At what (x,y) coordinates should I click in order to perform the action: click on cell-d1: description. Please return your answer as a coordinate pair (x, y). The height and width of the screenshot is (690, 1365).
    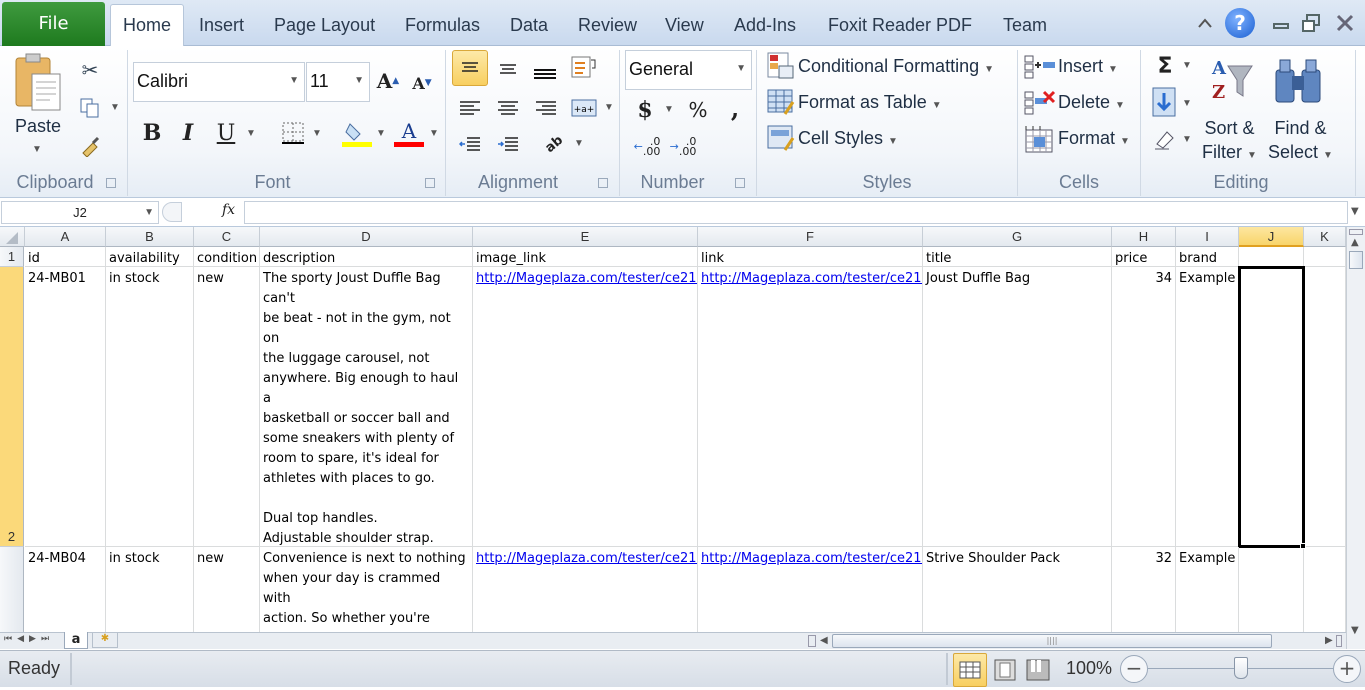
    Looking at the image, I should click on (366, 257).